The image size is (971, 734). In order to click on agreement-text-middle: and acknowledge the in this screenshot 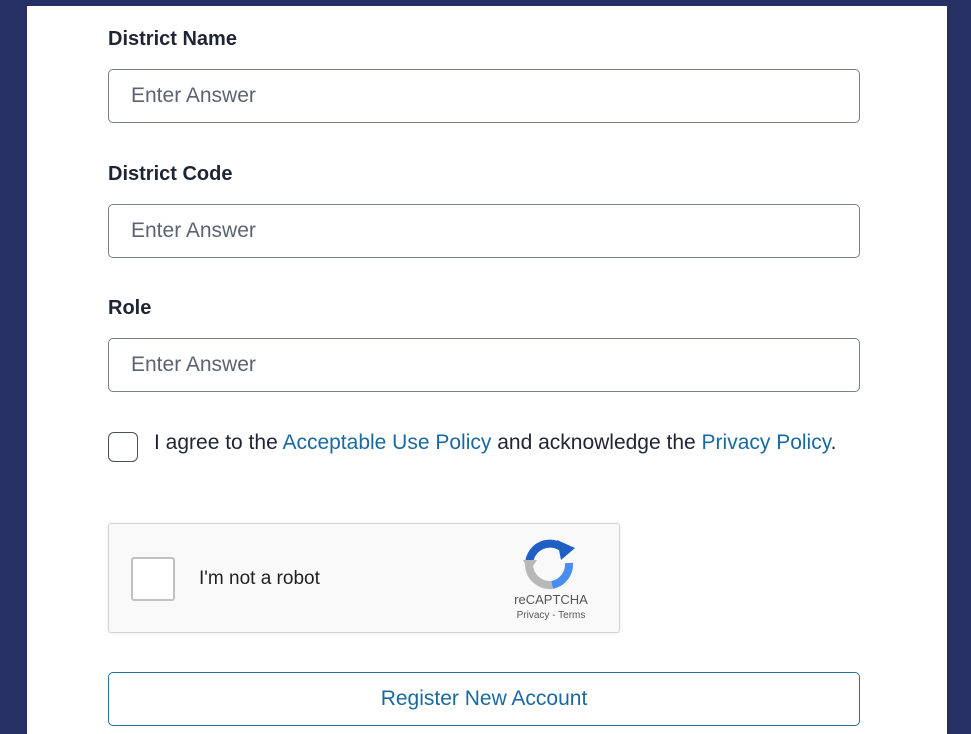, I will do `click(596, 442)`.